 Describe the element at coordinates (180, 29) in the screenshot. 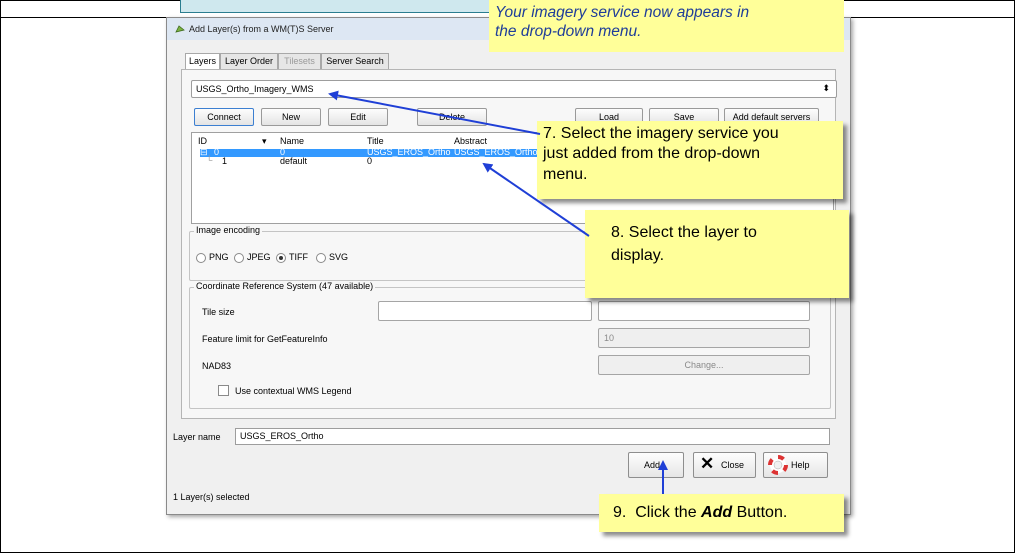

I see `qgis-icon` at that location.